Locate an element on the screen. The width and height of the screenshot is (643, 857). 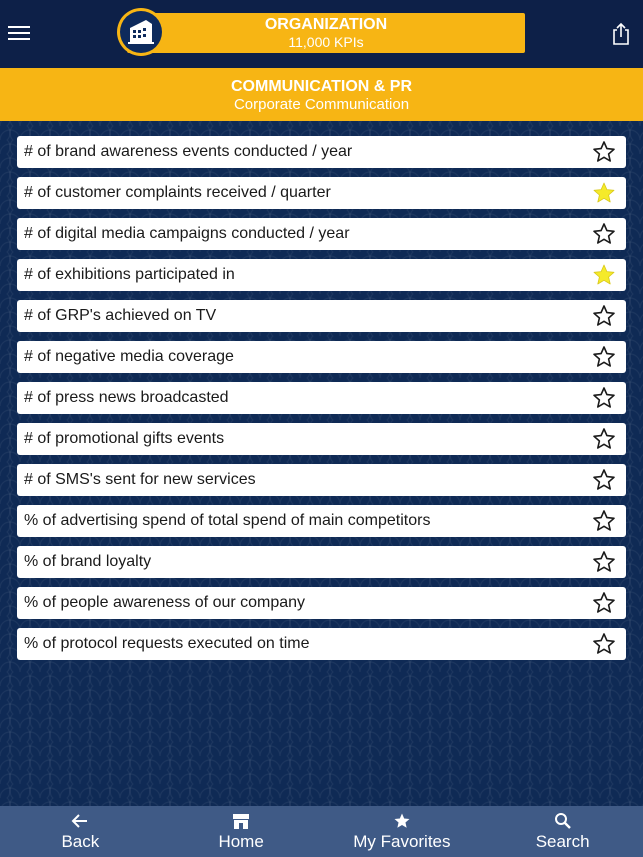
kpi-row: # of promotional gifts events is located at coordinates (321, 439).